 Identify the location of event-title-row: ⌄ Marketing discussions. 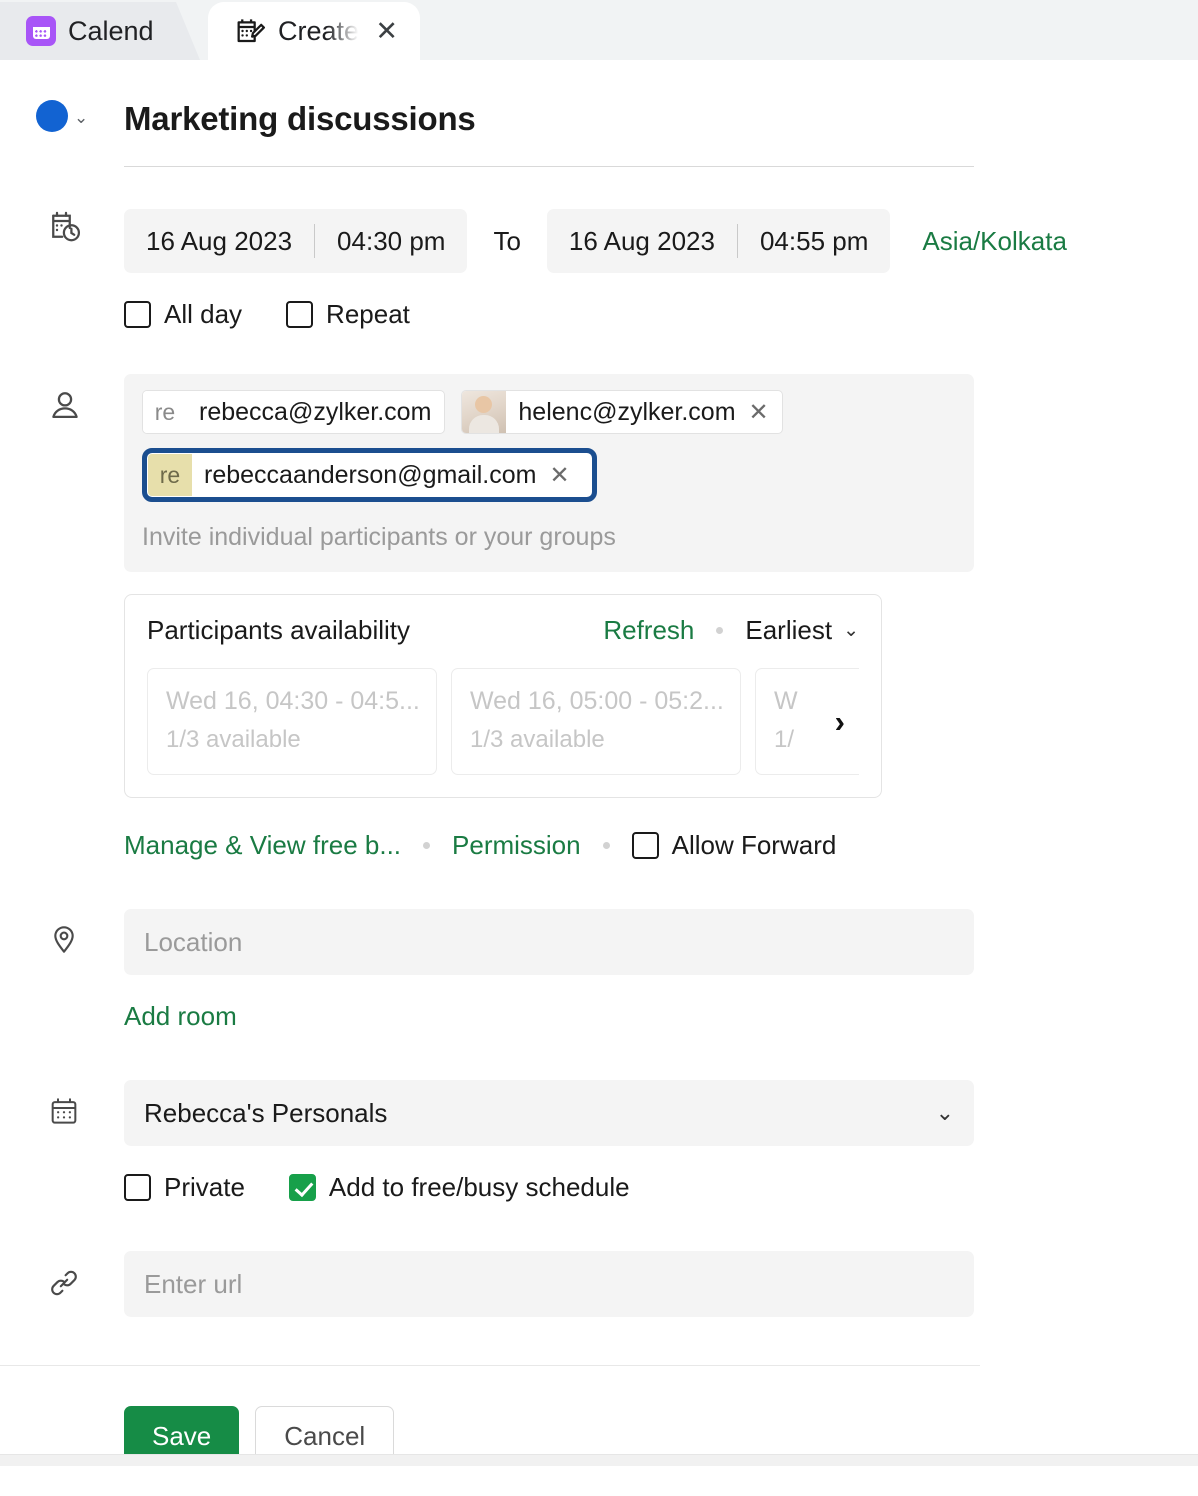
(599, 133).